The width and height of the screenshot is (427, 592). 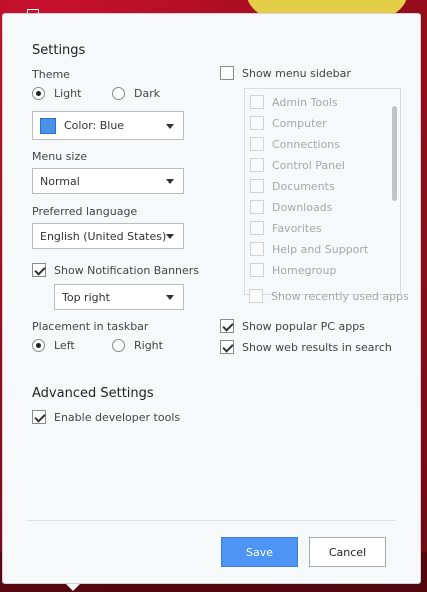 What do you see at coordinates (302, 207) in the screenshot?
I see `list-item-label: Downloads` at bounding box center [302, 207].